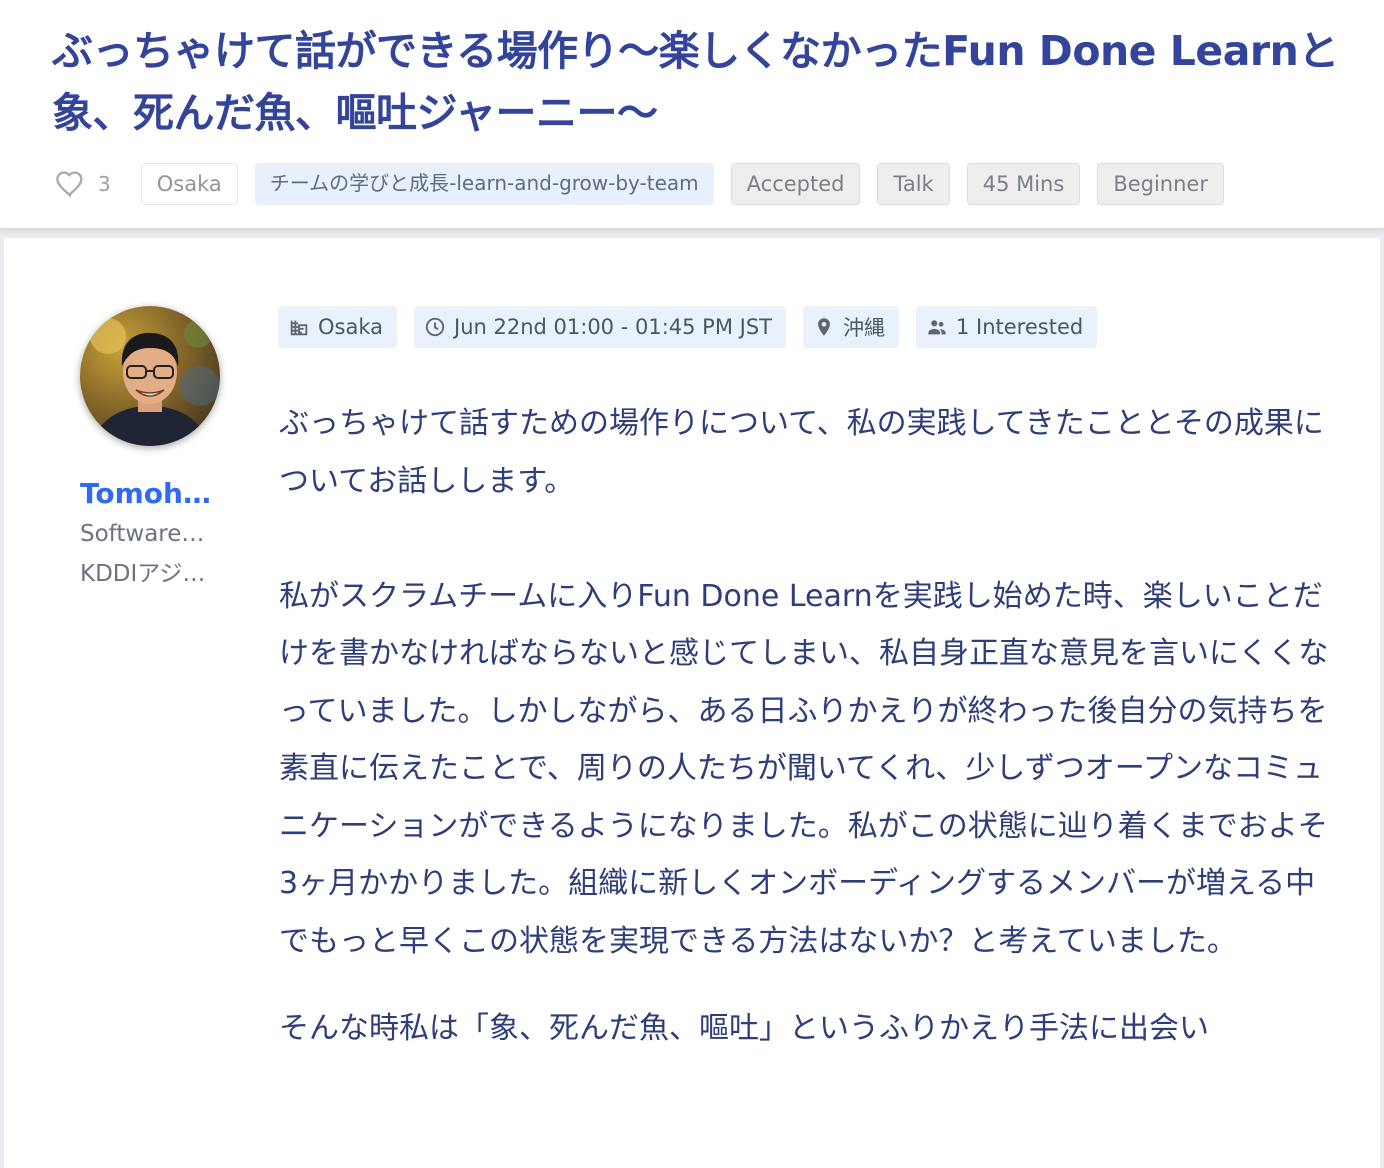 The height and width of the screenshot is (1168, 1384). Describe the element at coordinates (104, 184) in the screenshot. I see `like-count: 3` at that location.